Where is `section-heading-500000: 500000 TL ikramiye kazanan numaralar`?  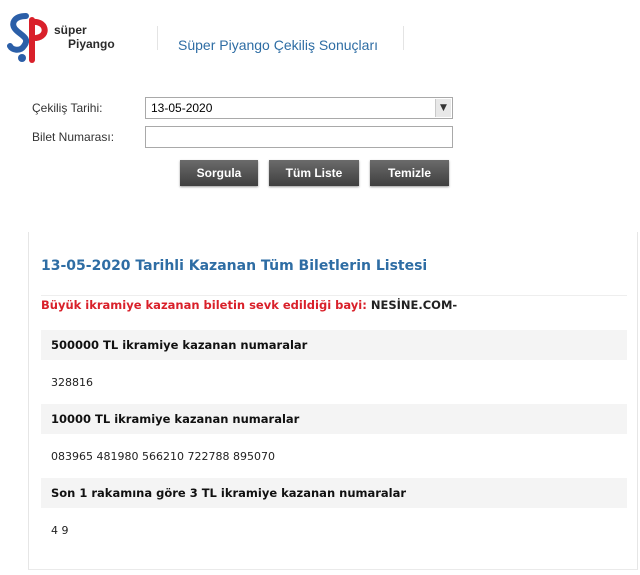
section-heading-500000: 500000 TL ikramiye kazanan numaralar is located at coordinates (334, 345).